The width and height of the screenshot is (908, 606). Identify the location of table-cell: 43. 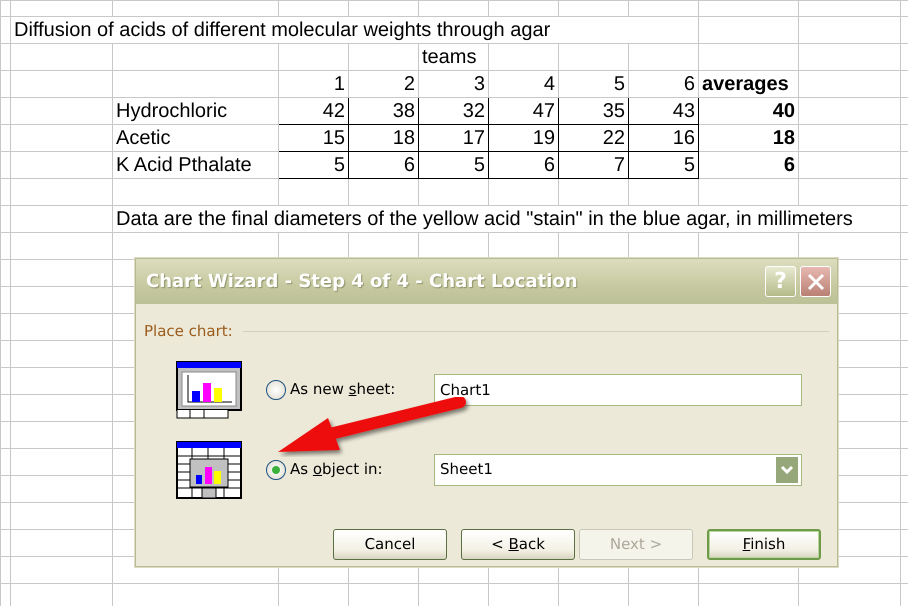
(663, 111).